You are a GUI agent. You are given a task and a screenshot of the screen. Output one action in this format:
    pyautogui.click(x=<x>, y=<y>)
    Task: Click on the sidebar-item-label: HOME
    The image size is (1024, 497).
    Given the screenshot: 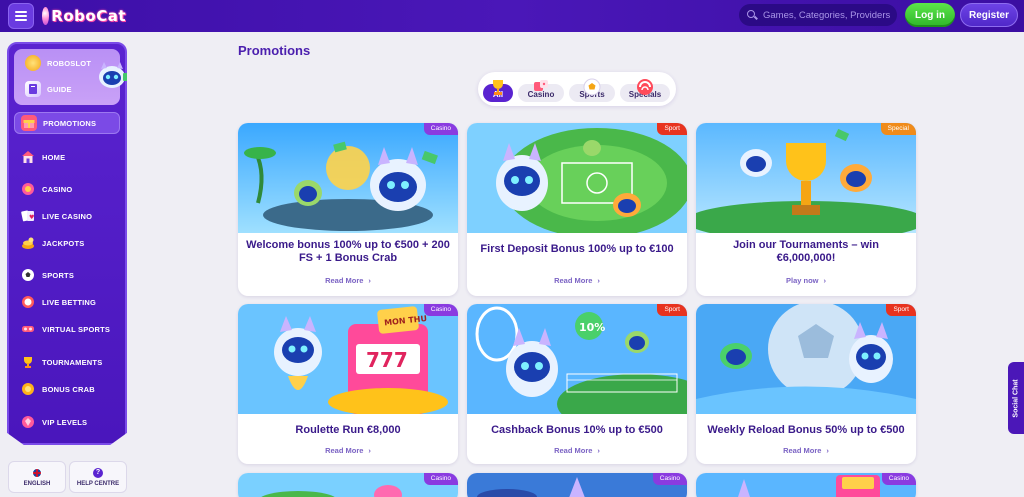 What is the action you would take?
    pyautogui.click(x=54, y=157)
    